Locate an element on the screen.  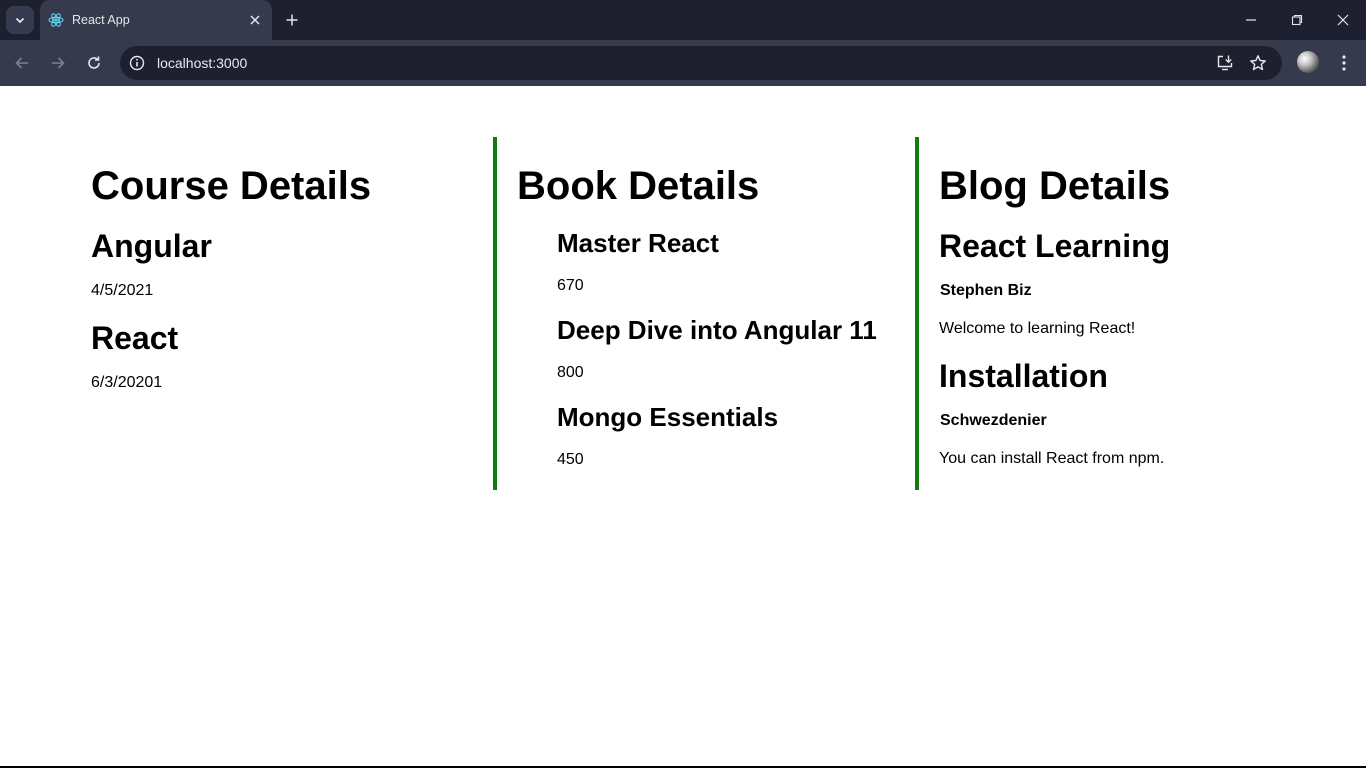
back-button is located at coordinates (22, 63).